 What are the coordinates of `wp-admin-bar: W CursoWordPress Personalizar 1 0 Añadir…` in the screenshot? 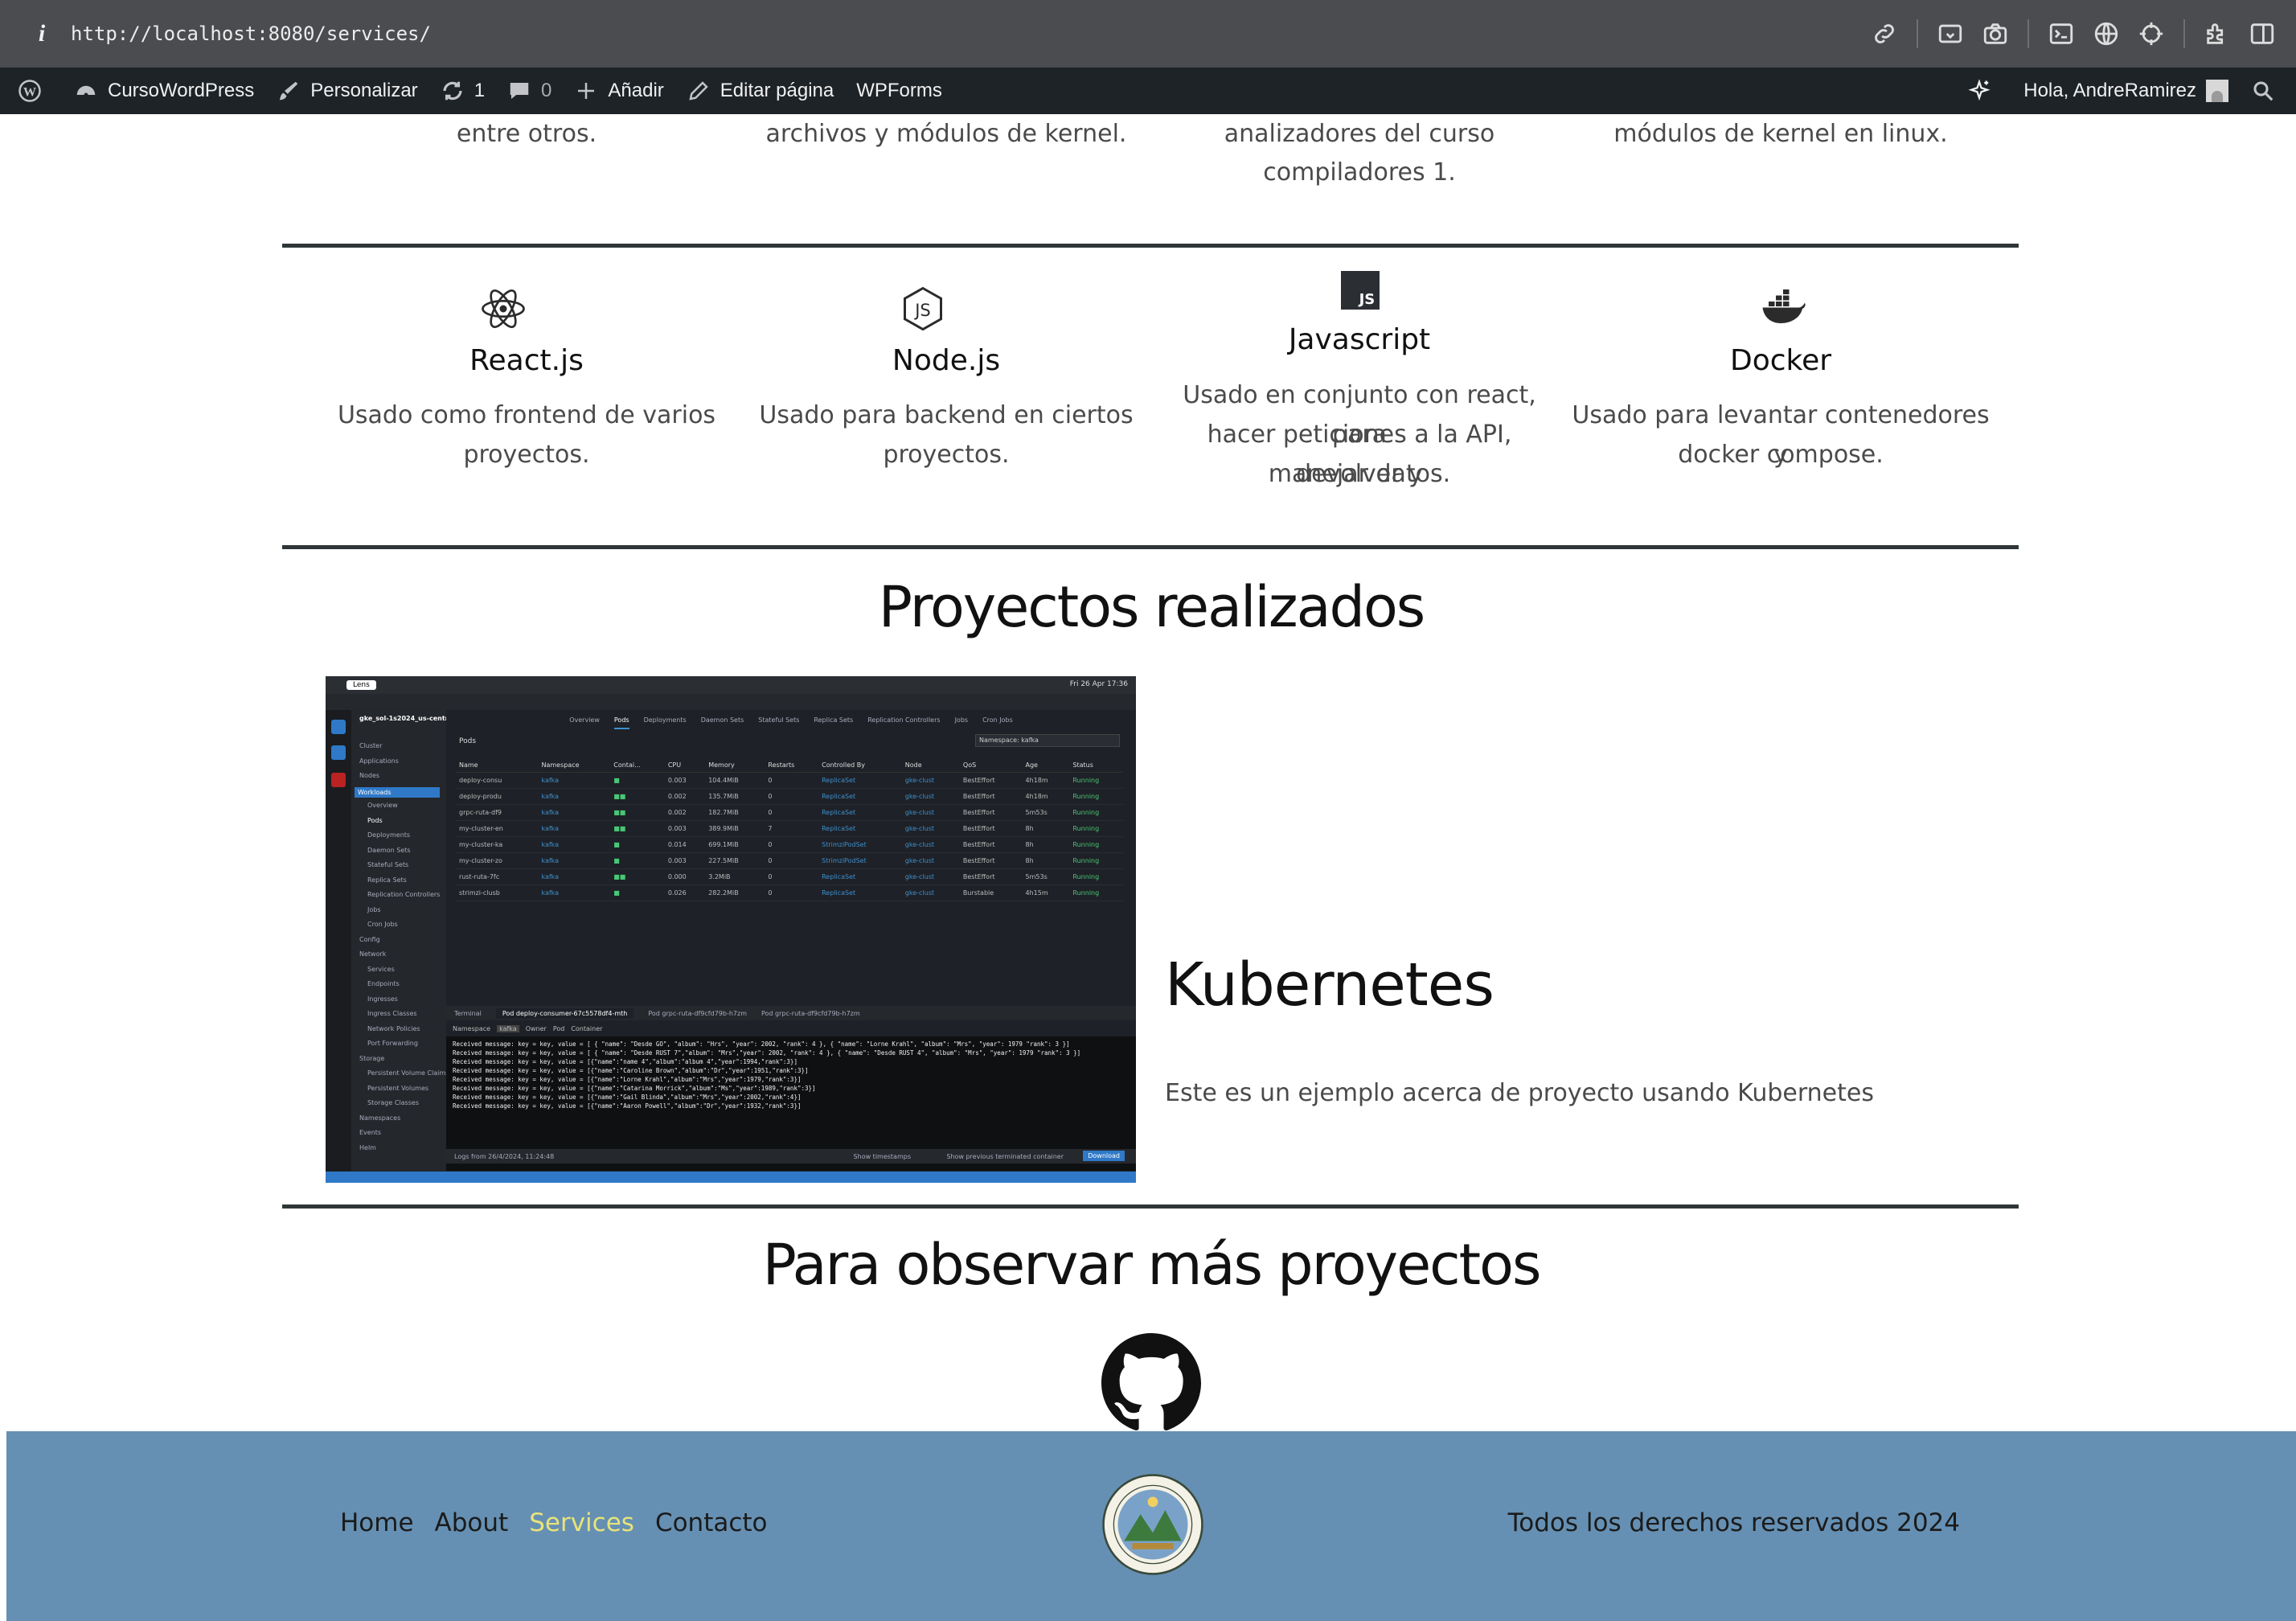 It's located at (1148, 91).